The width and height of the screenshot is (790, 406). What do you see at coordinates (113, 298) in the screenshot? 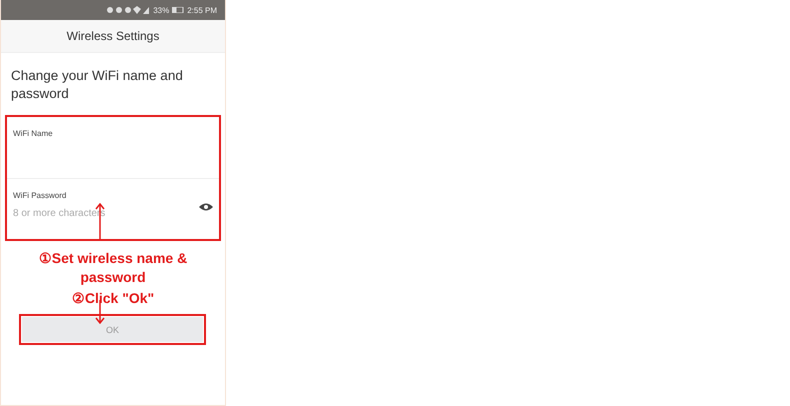
I see `annotation-text: ②Click "Ok"` at bounding box center [113, 298].